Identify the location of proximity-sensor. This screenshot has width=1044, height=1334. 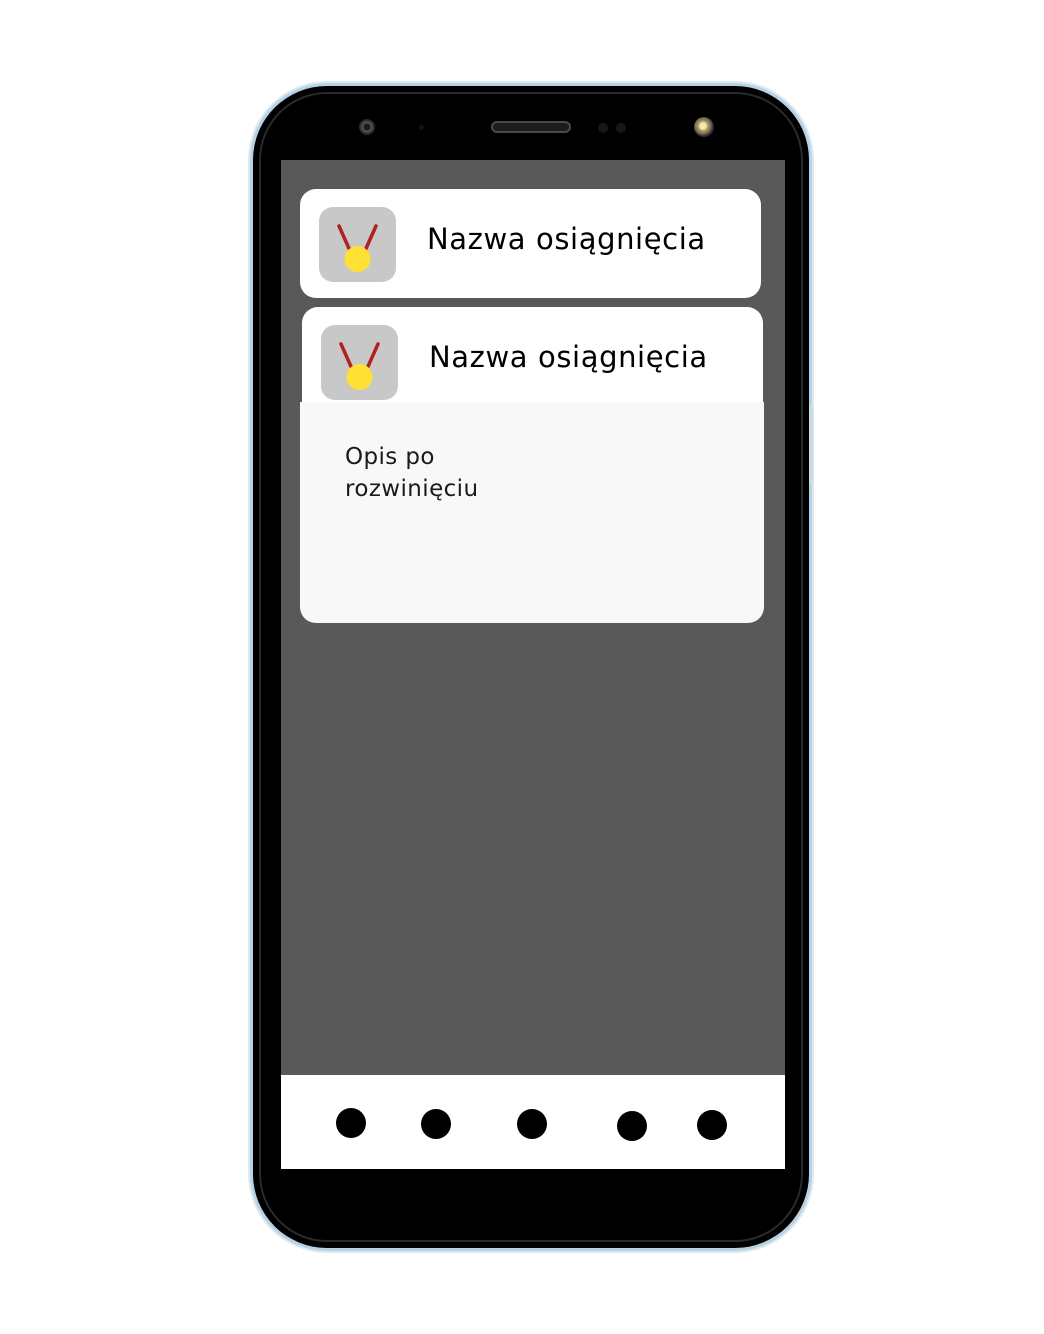
(421, 127).